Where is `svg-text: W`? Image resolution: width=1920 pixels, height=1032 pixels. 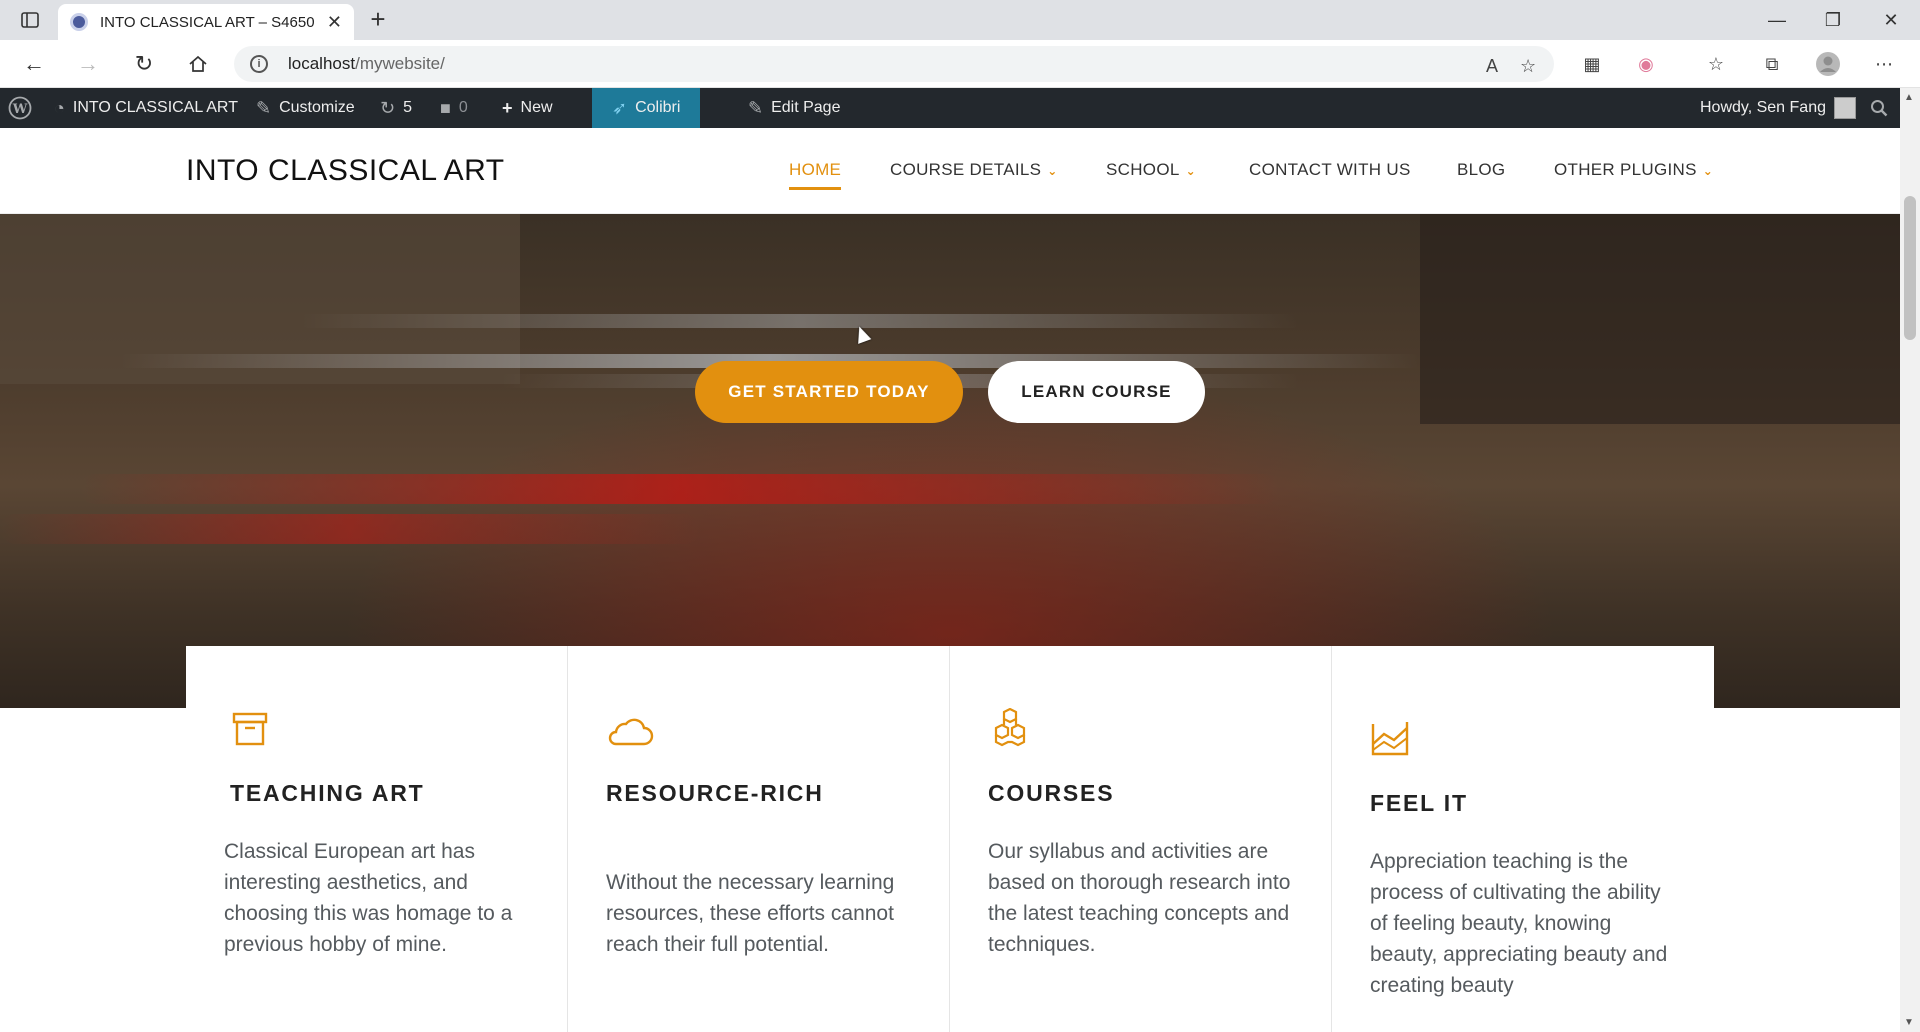
svg-text: W is located at coordinates (20, 109).